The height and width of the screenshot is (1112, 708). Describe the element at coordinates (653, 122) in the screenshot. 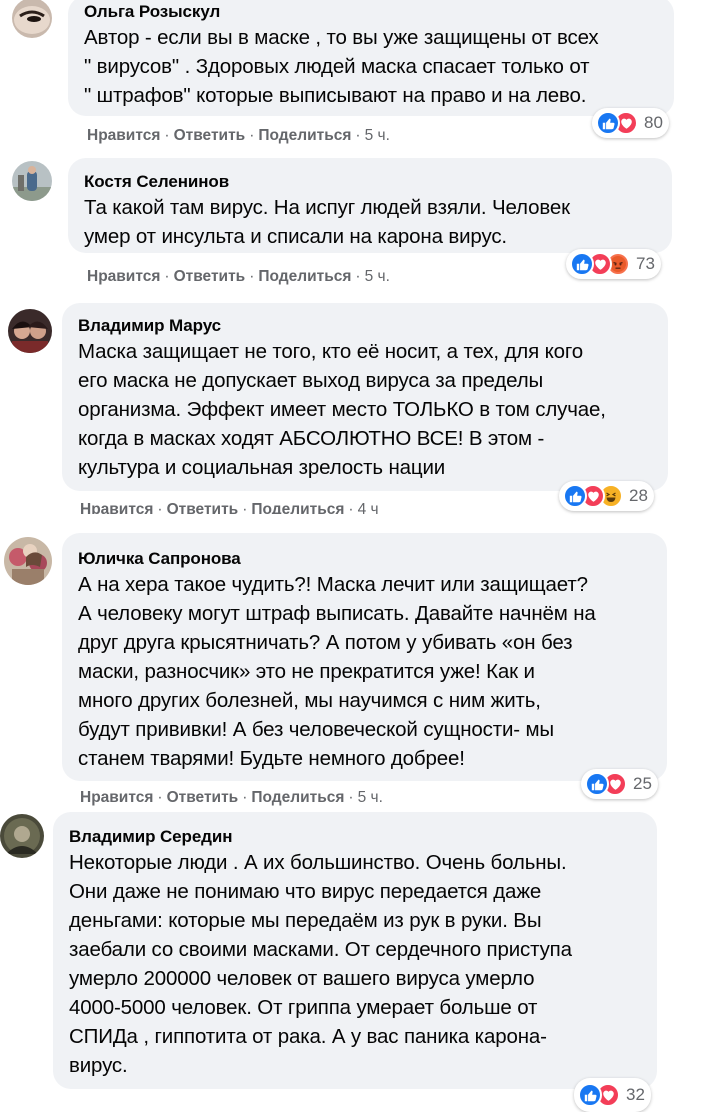

I see `reaction-count: 80` at that location.